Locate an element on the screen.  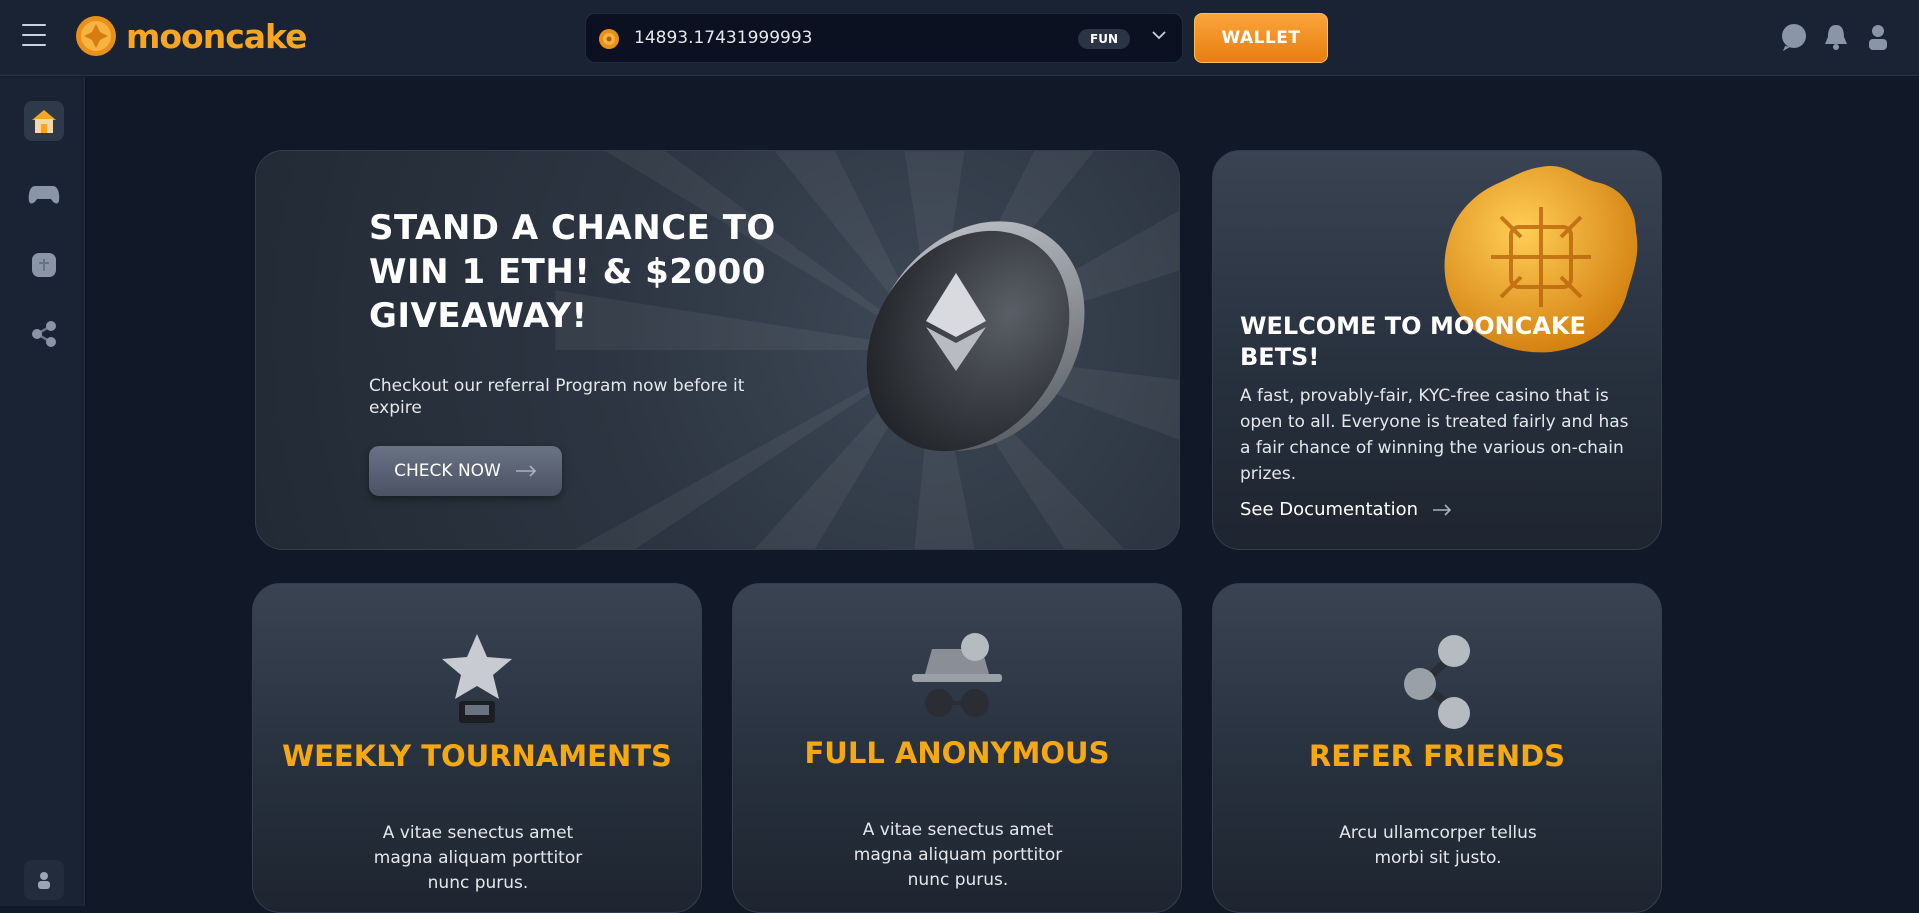
sidebar-item-home is located at coordinates (44, 121).